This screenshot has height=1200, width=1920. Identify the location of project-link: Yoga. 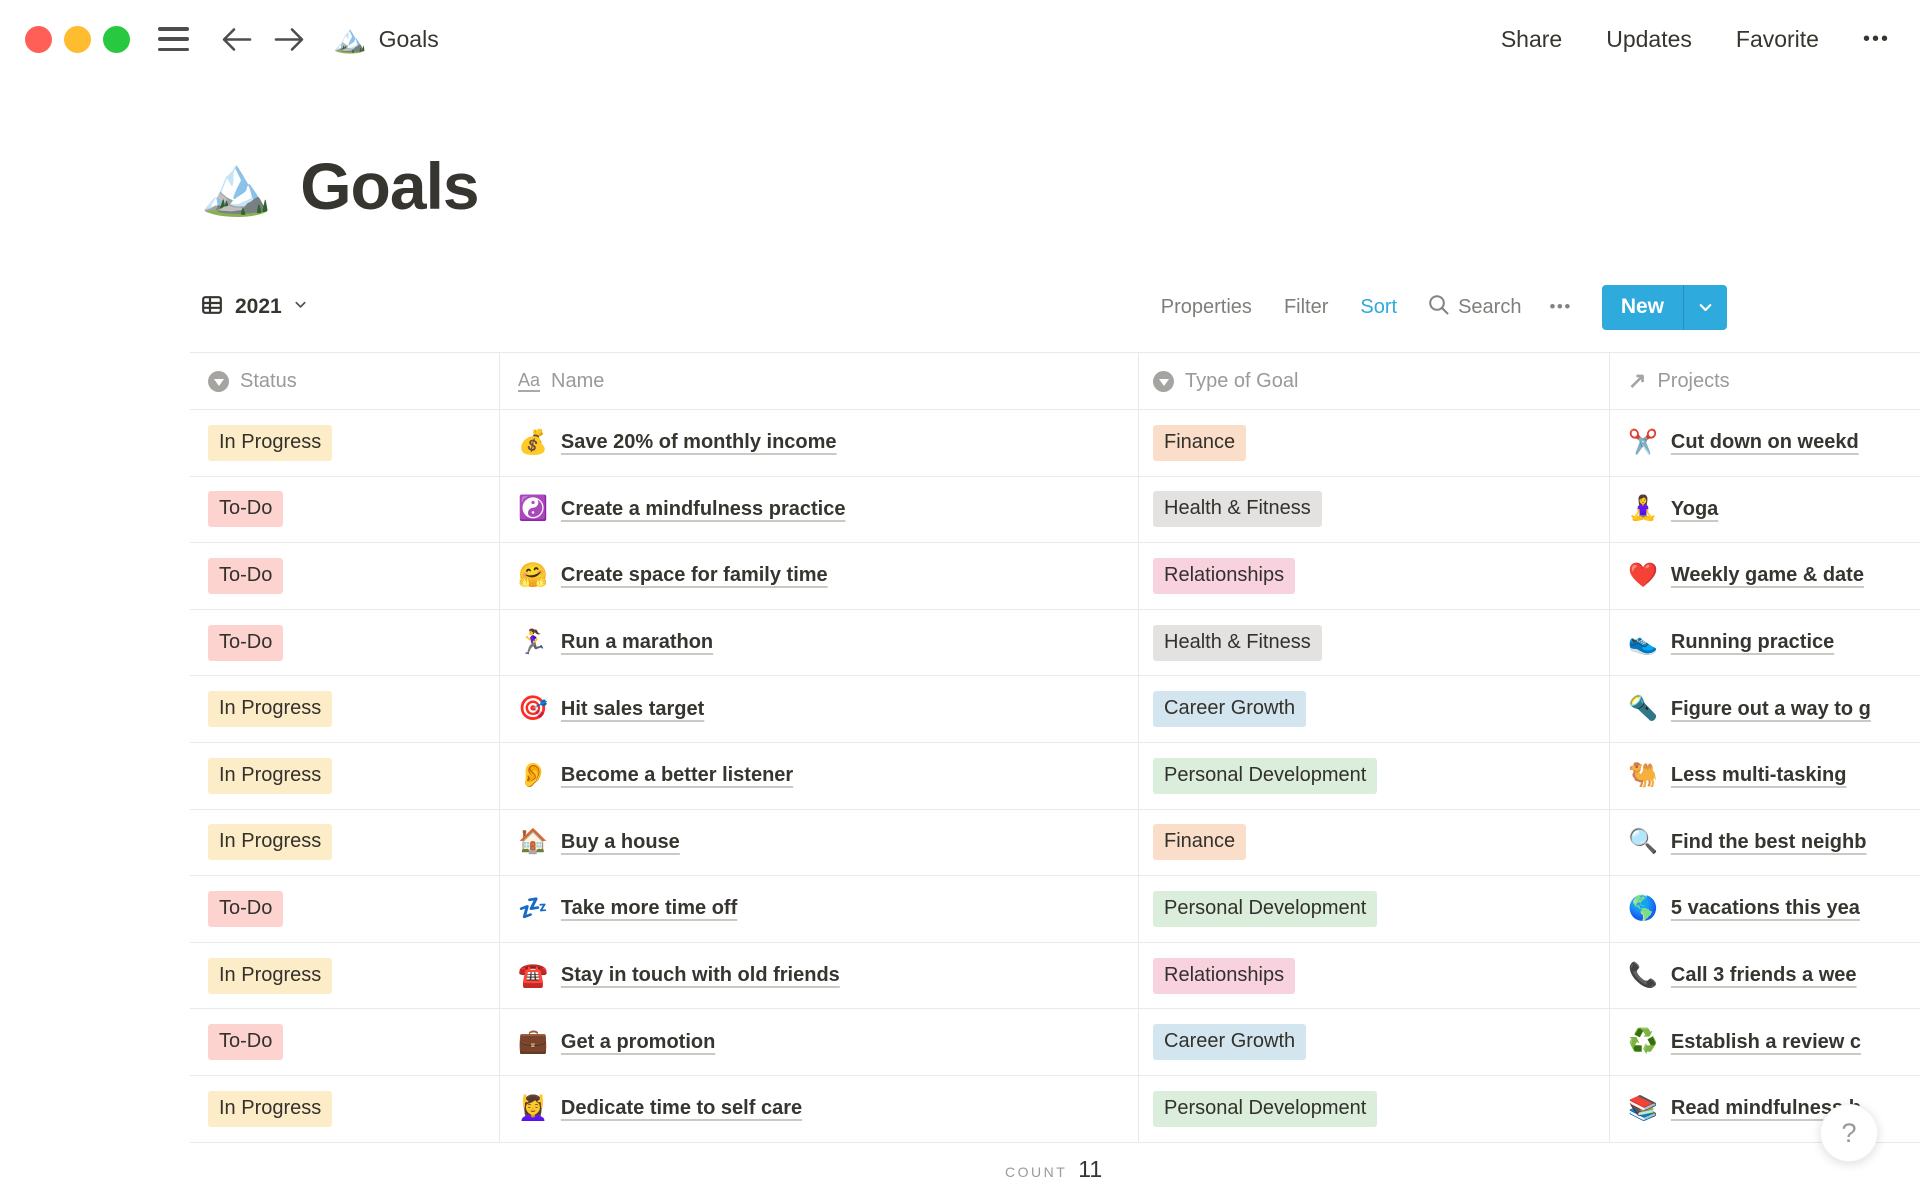
(1694, 509).